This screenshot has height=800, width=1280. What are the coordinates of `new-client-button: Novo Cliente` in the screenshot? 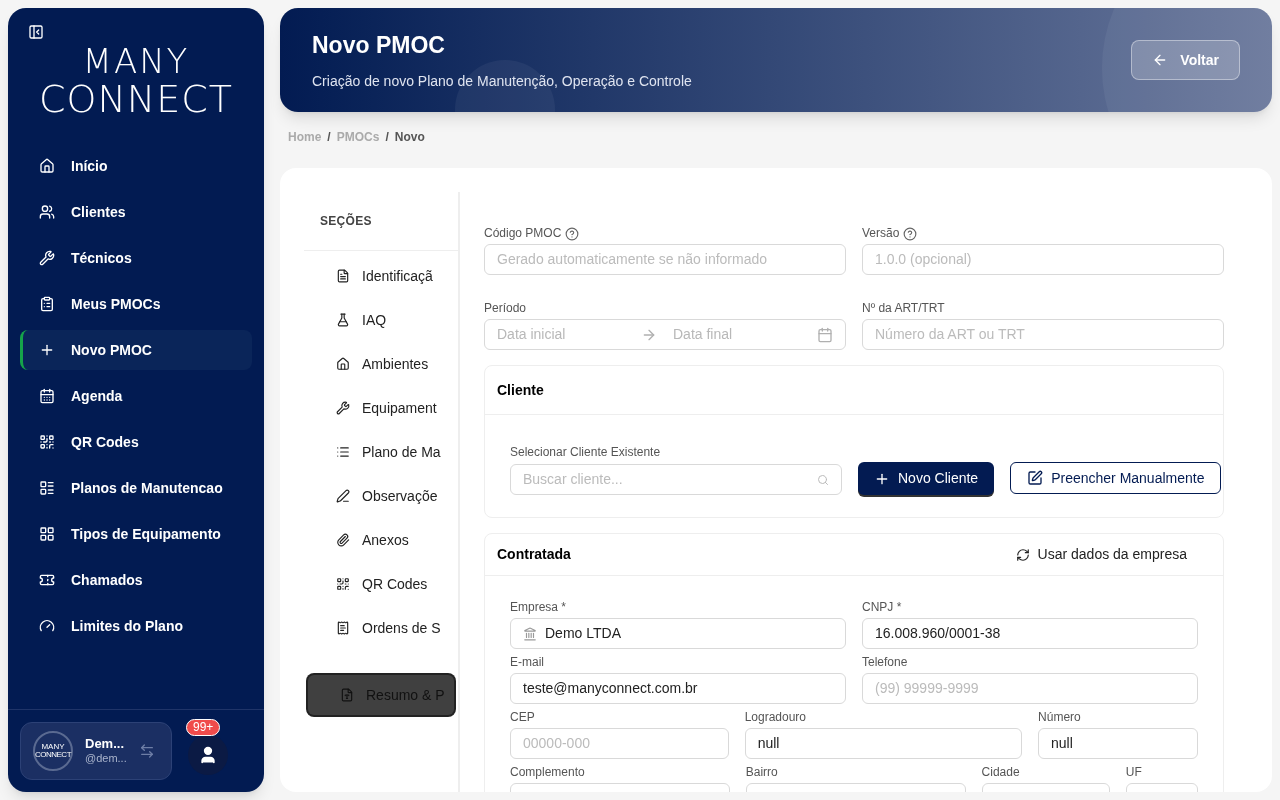 It's located at (926, 478).